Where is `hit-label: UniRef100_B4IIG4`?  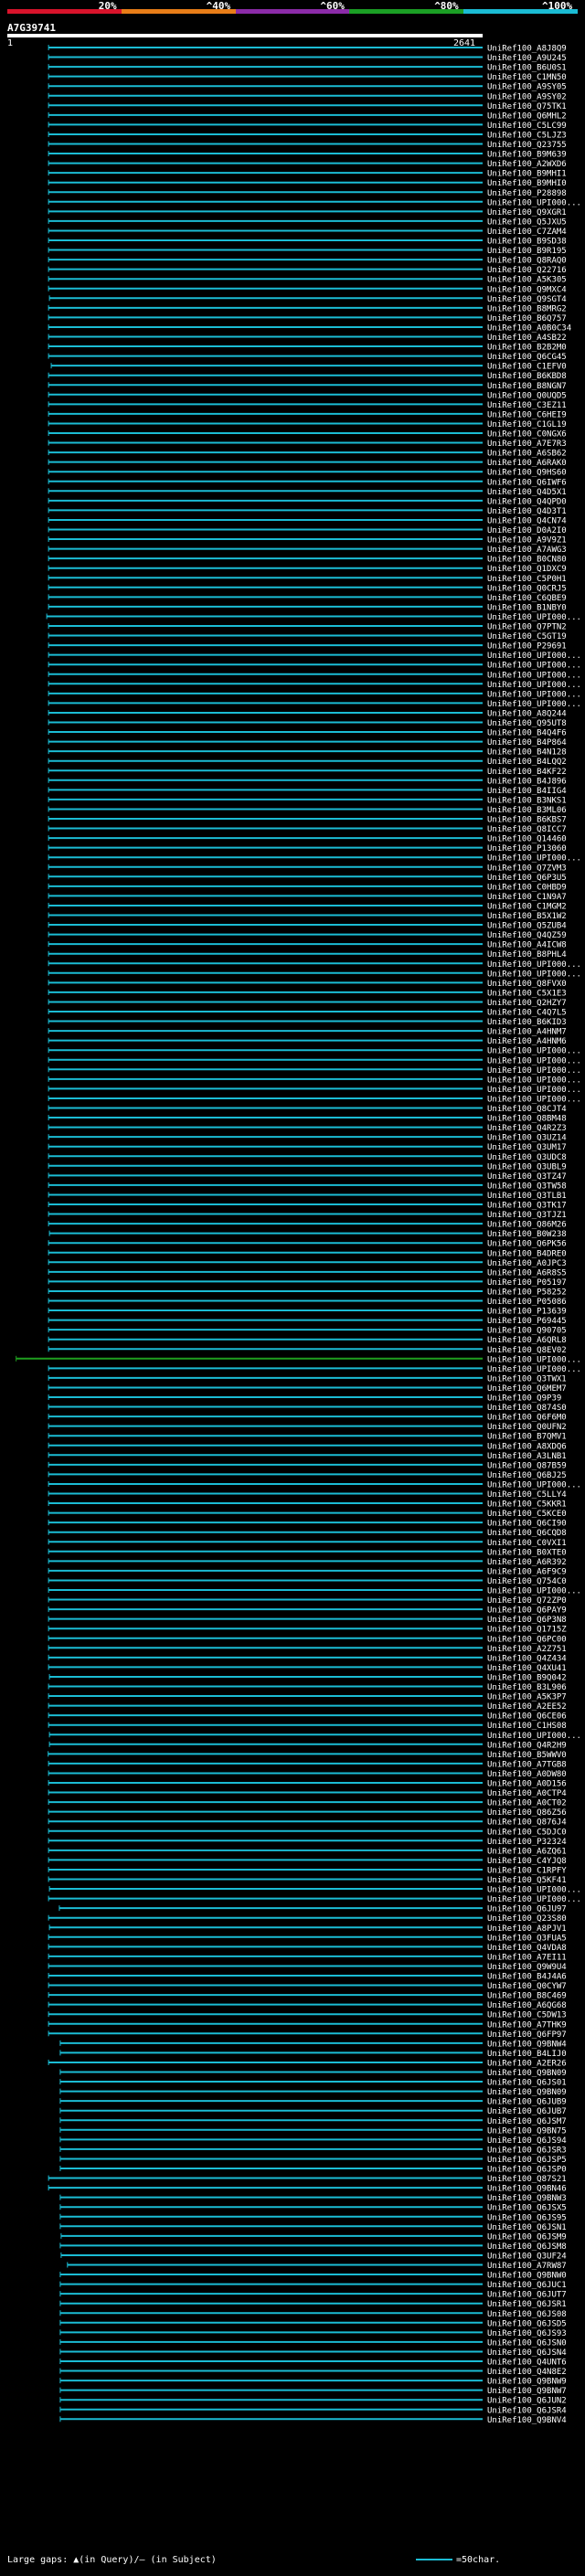
hit-label: UniRef100_B4IIG4 is located at coordinates (527, 791).